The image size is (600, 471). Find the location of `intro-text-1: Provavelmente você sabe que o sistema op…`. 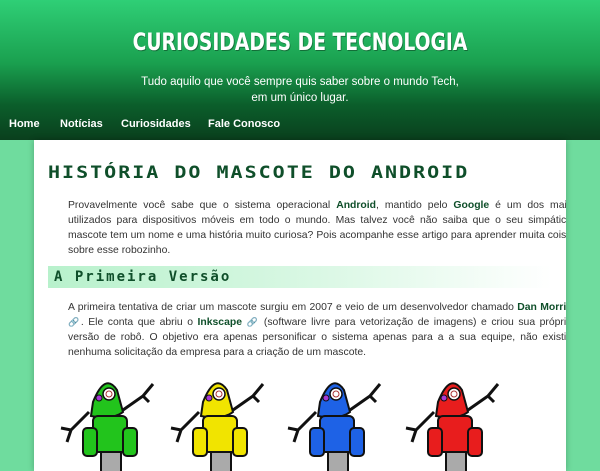

intro-text-1: Provavelmente você sabe que o sistema op… is located at coordinates (202, 205).